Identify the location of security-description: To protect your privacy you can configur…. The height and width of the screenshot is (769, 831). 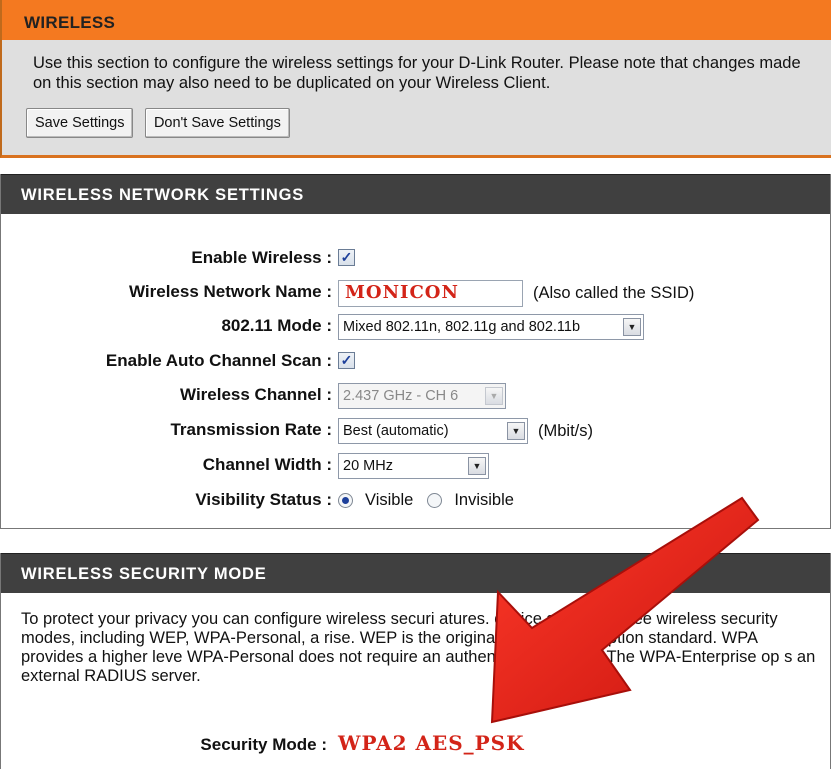
(418, 647).